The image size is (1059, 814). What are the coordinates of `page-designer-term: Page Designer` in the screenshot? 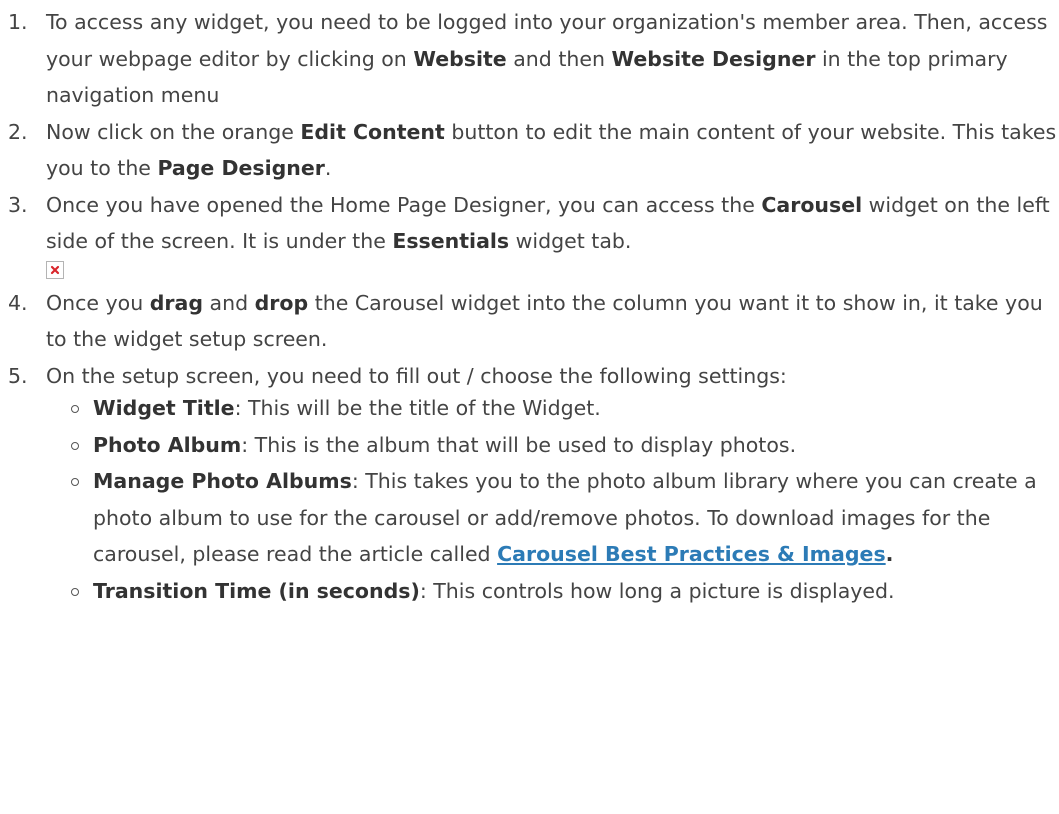 It's located at (241, 168).